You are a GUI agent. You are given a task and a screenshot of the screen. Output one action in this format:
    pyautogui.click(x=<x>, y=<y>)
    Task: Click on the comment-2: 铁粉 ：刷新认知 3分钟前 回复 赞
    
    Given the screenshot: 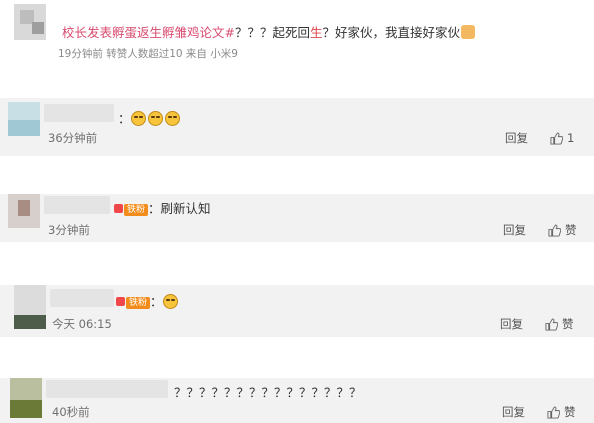 What is the action you would take?
    pyautogui.click(x=297, y=218)
    